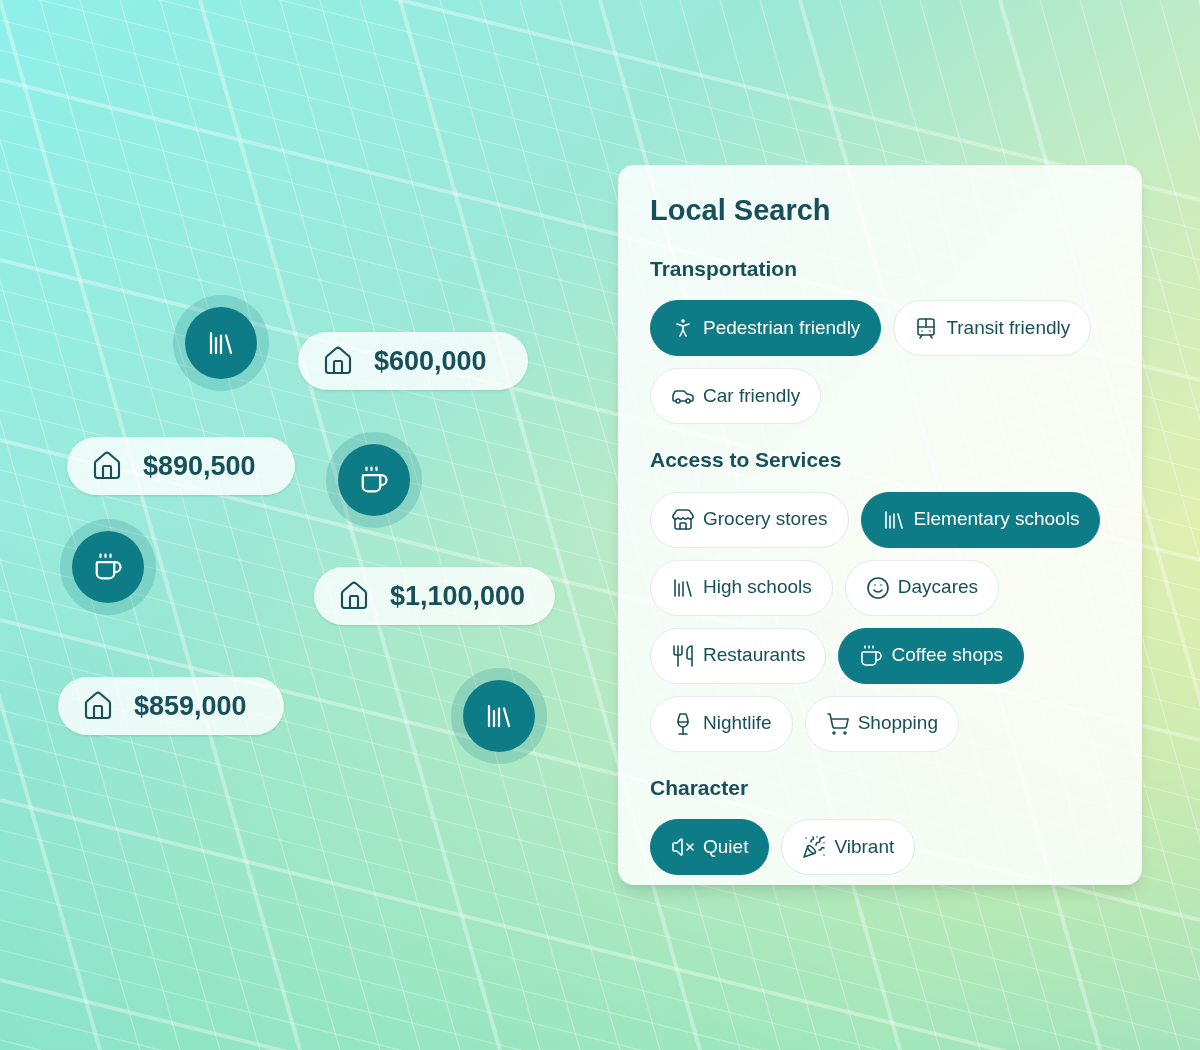  What do you see at coordinates (413, 361) in the screenshot?
I see `price-tag: $600,000` at bounding box center [413, 361].